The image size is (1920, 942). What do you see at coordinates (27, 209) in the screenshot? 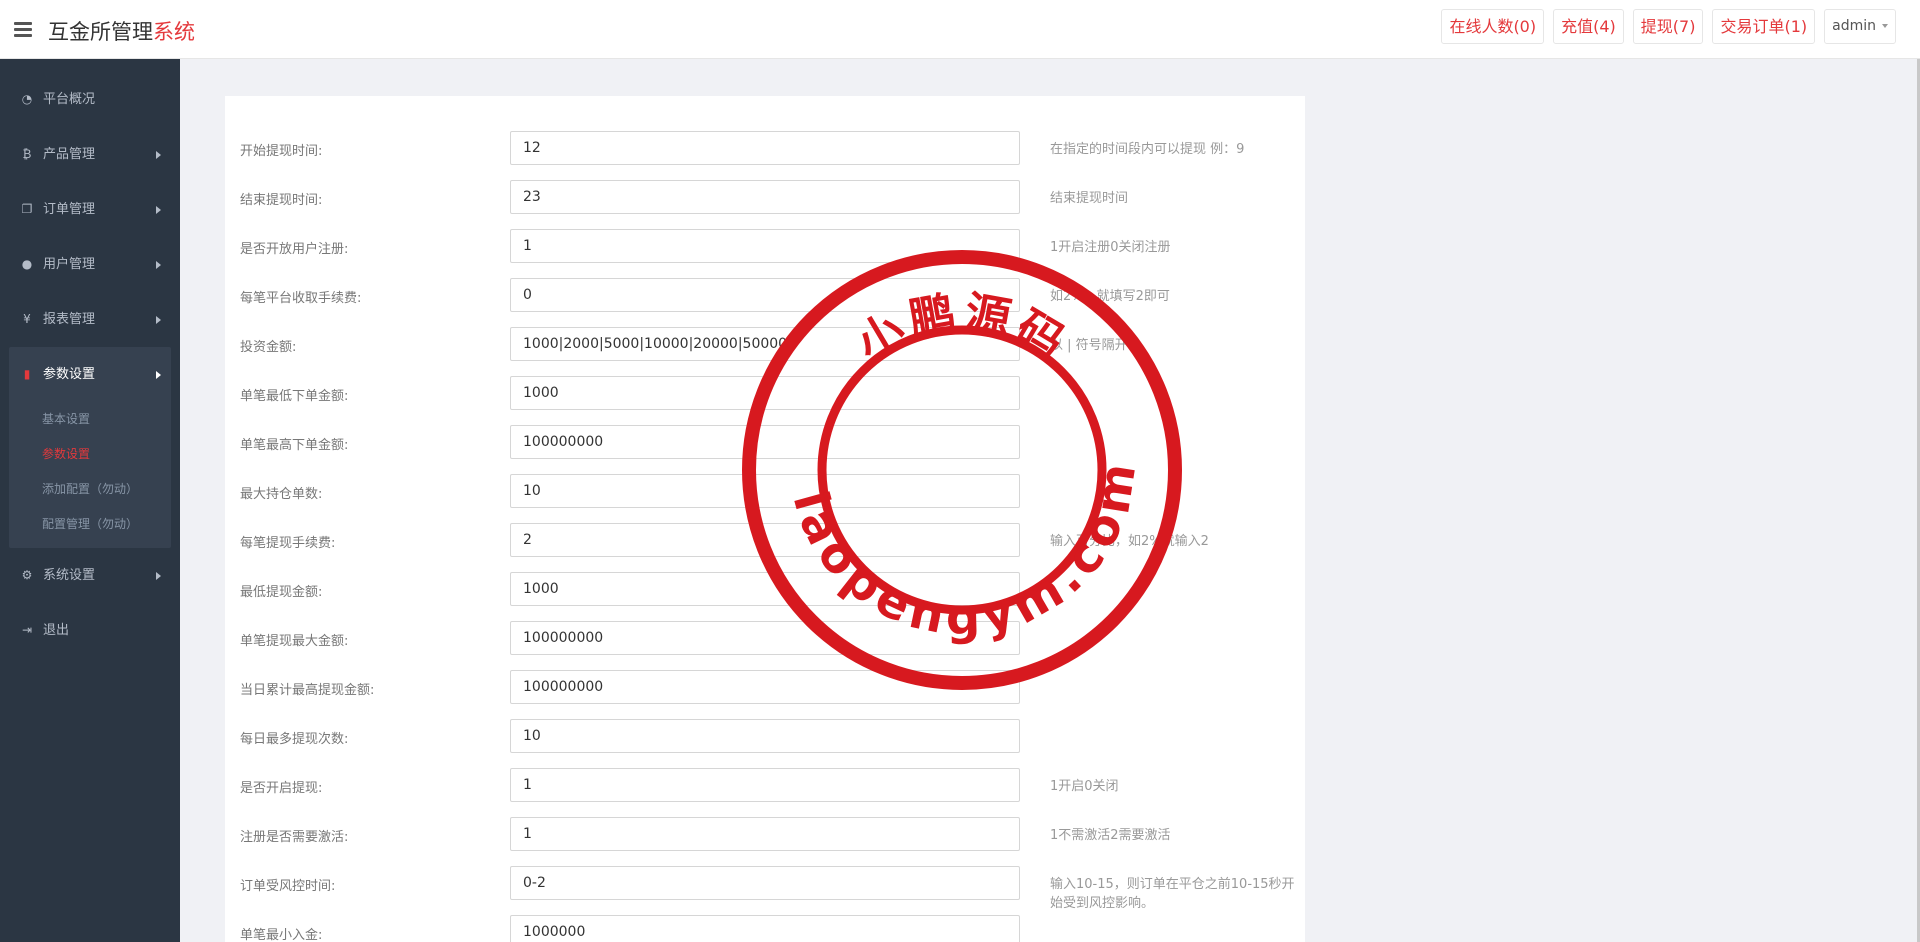
I see `files-icon: ❐` at bounding box center [27, 209].